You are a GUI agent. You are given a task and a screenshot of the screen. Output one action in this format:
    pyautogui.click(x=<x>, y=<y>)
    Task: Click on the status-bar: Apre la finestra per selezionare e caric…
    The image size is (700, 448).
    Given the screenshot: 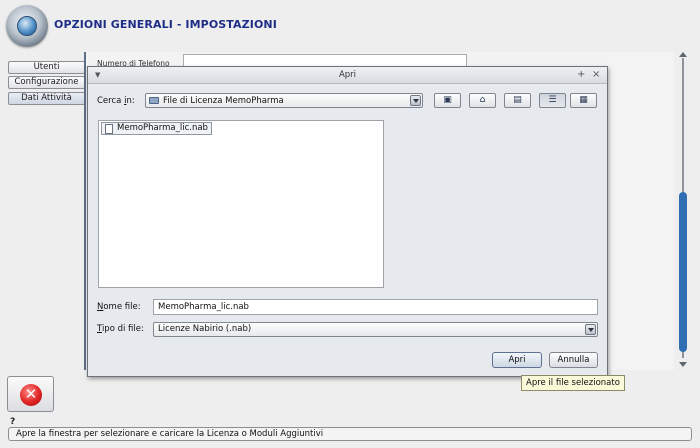 What is the action you would take?
    pyautogui.click(x=350, y=434)
    